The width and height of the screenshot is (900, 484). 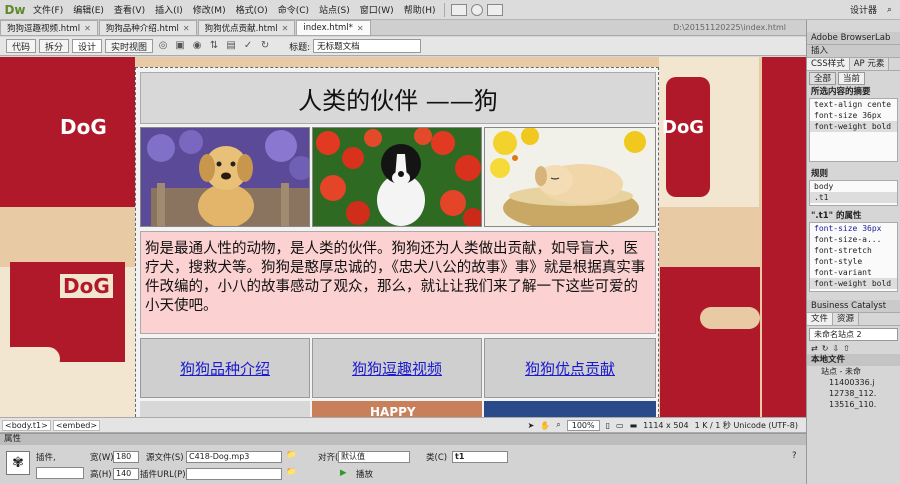 I want to click on rule-row: body, so click(x=853, y=186).